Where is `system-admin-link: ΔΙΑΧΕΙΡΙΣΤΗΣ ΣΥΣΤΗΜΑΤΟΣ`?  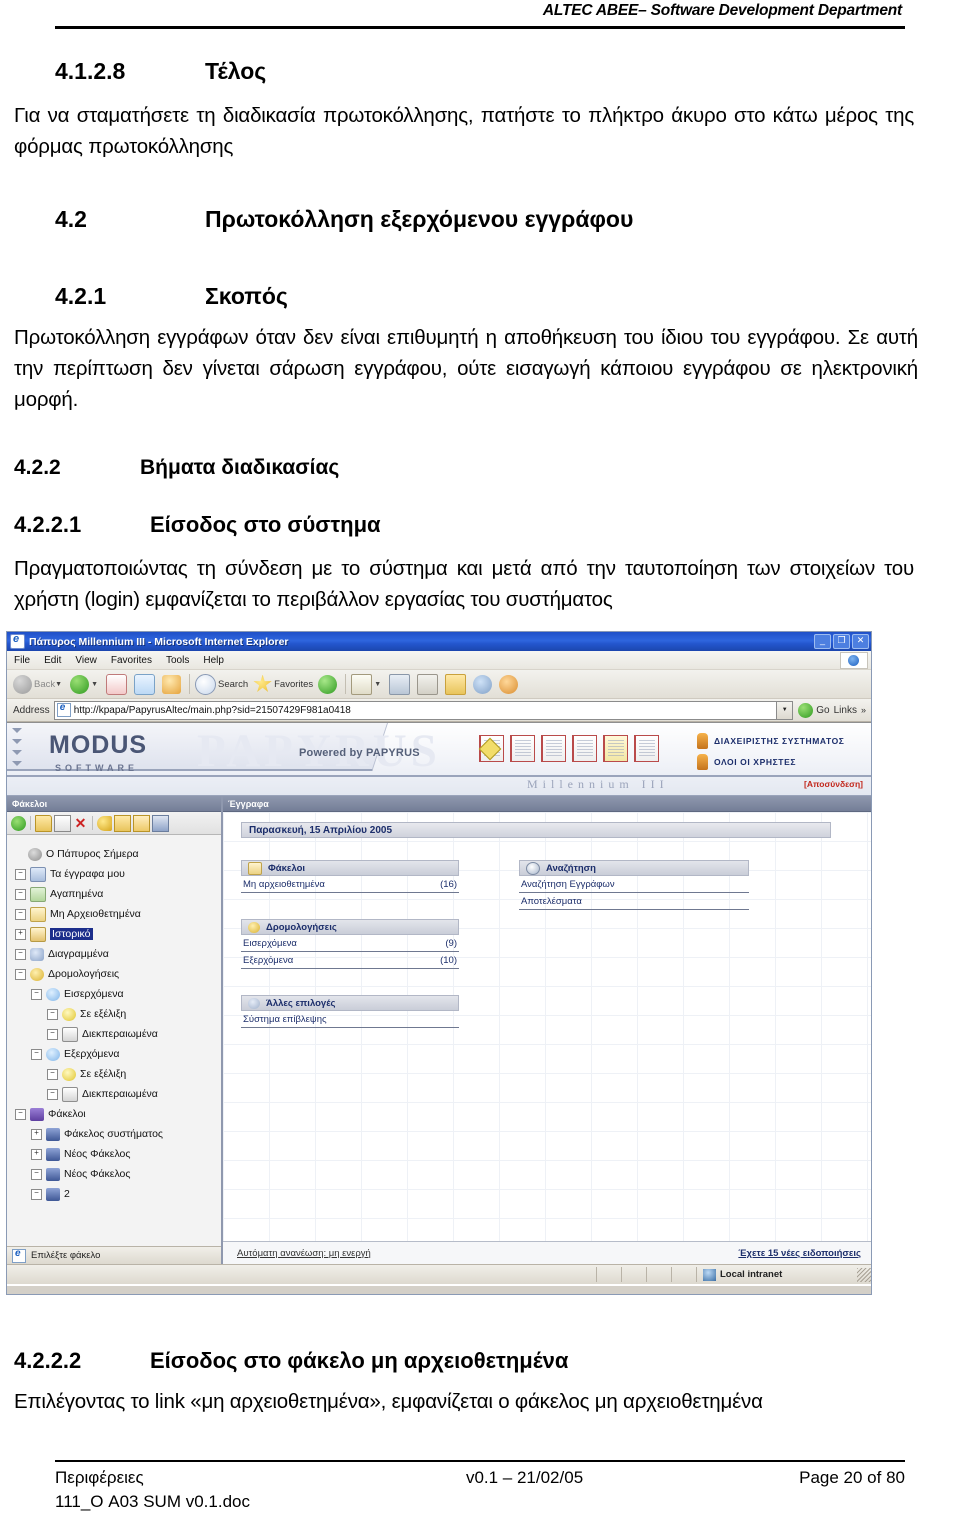 system-admin-link: ΔΙΑΧΕΙΡΙΣΤΗΣ ΣΥΣΤΗΜΑΤΟΣ is located at coordinates (771, 741).